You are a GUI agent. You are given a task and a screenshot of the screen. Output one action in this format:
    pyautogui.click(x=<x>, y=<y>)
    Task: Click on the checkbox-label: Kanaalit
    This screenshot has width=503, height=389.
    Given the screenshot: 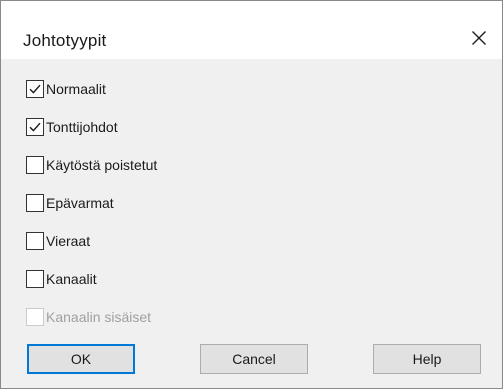 What is the action you would take?
    pyautogui.click(x=71, y=279)
    